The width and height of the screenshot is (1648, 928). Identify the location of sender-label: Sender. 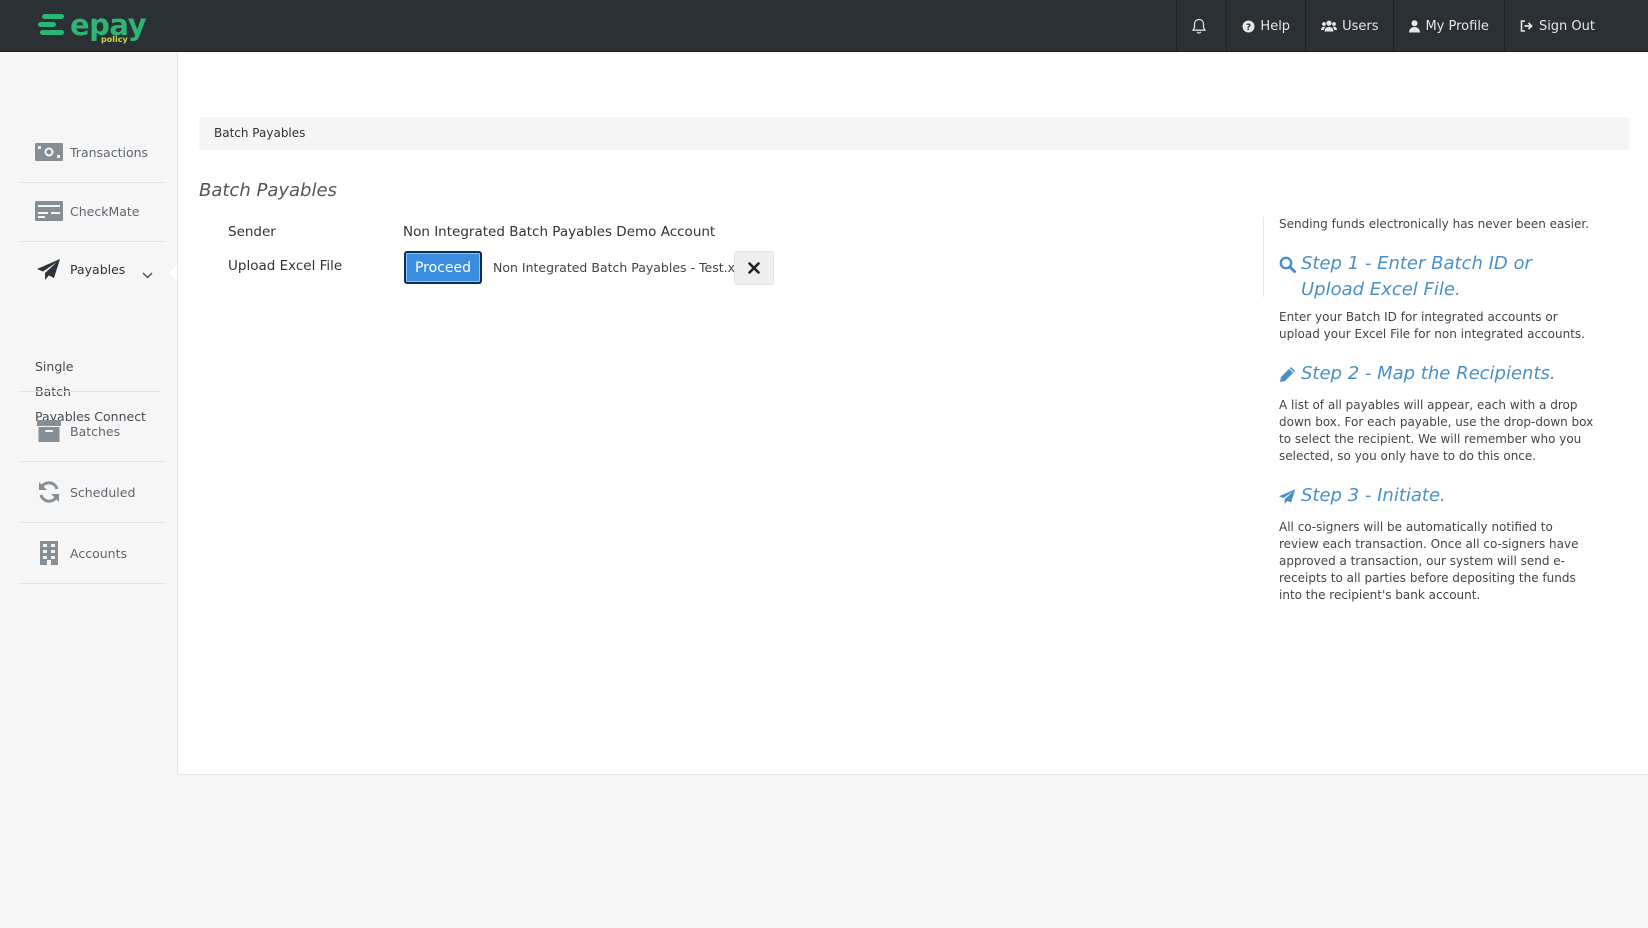
(252, 232).